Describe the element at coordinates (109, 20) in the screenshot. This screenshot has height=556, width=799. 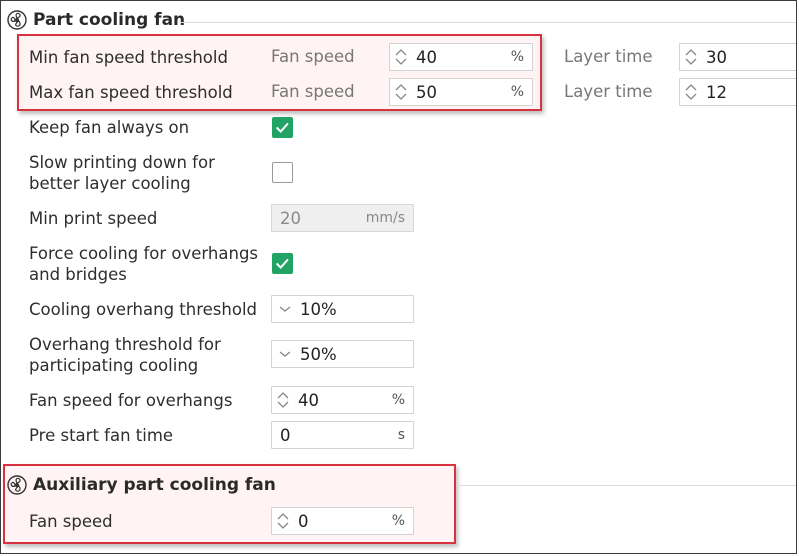
I see `section-title-part-cooling-fan: Part cooling fan` at that location.